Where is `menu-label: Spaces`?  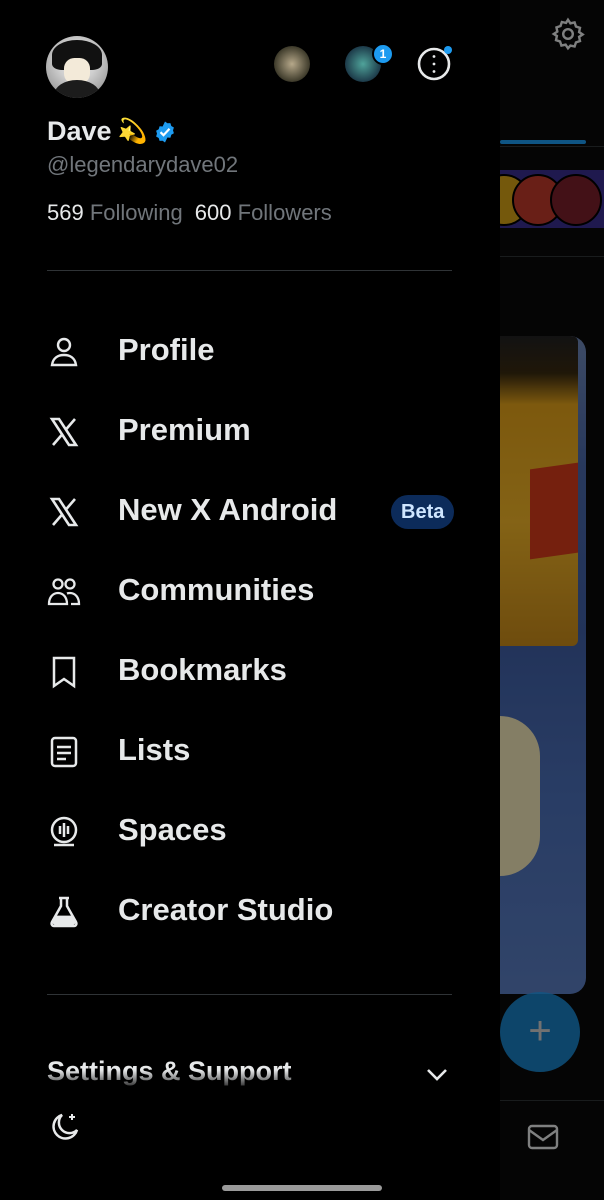
menu-label: Spaces is located at coordinates (172, 829).